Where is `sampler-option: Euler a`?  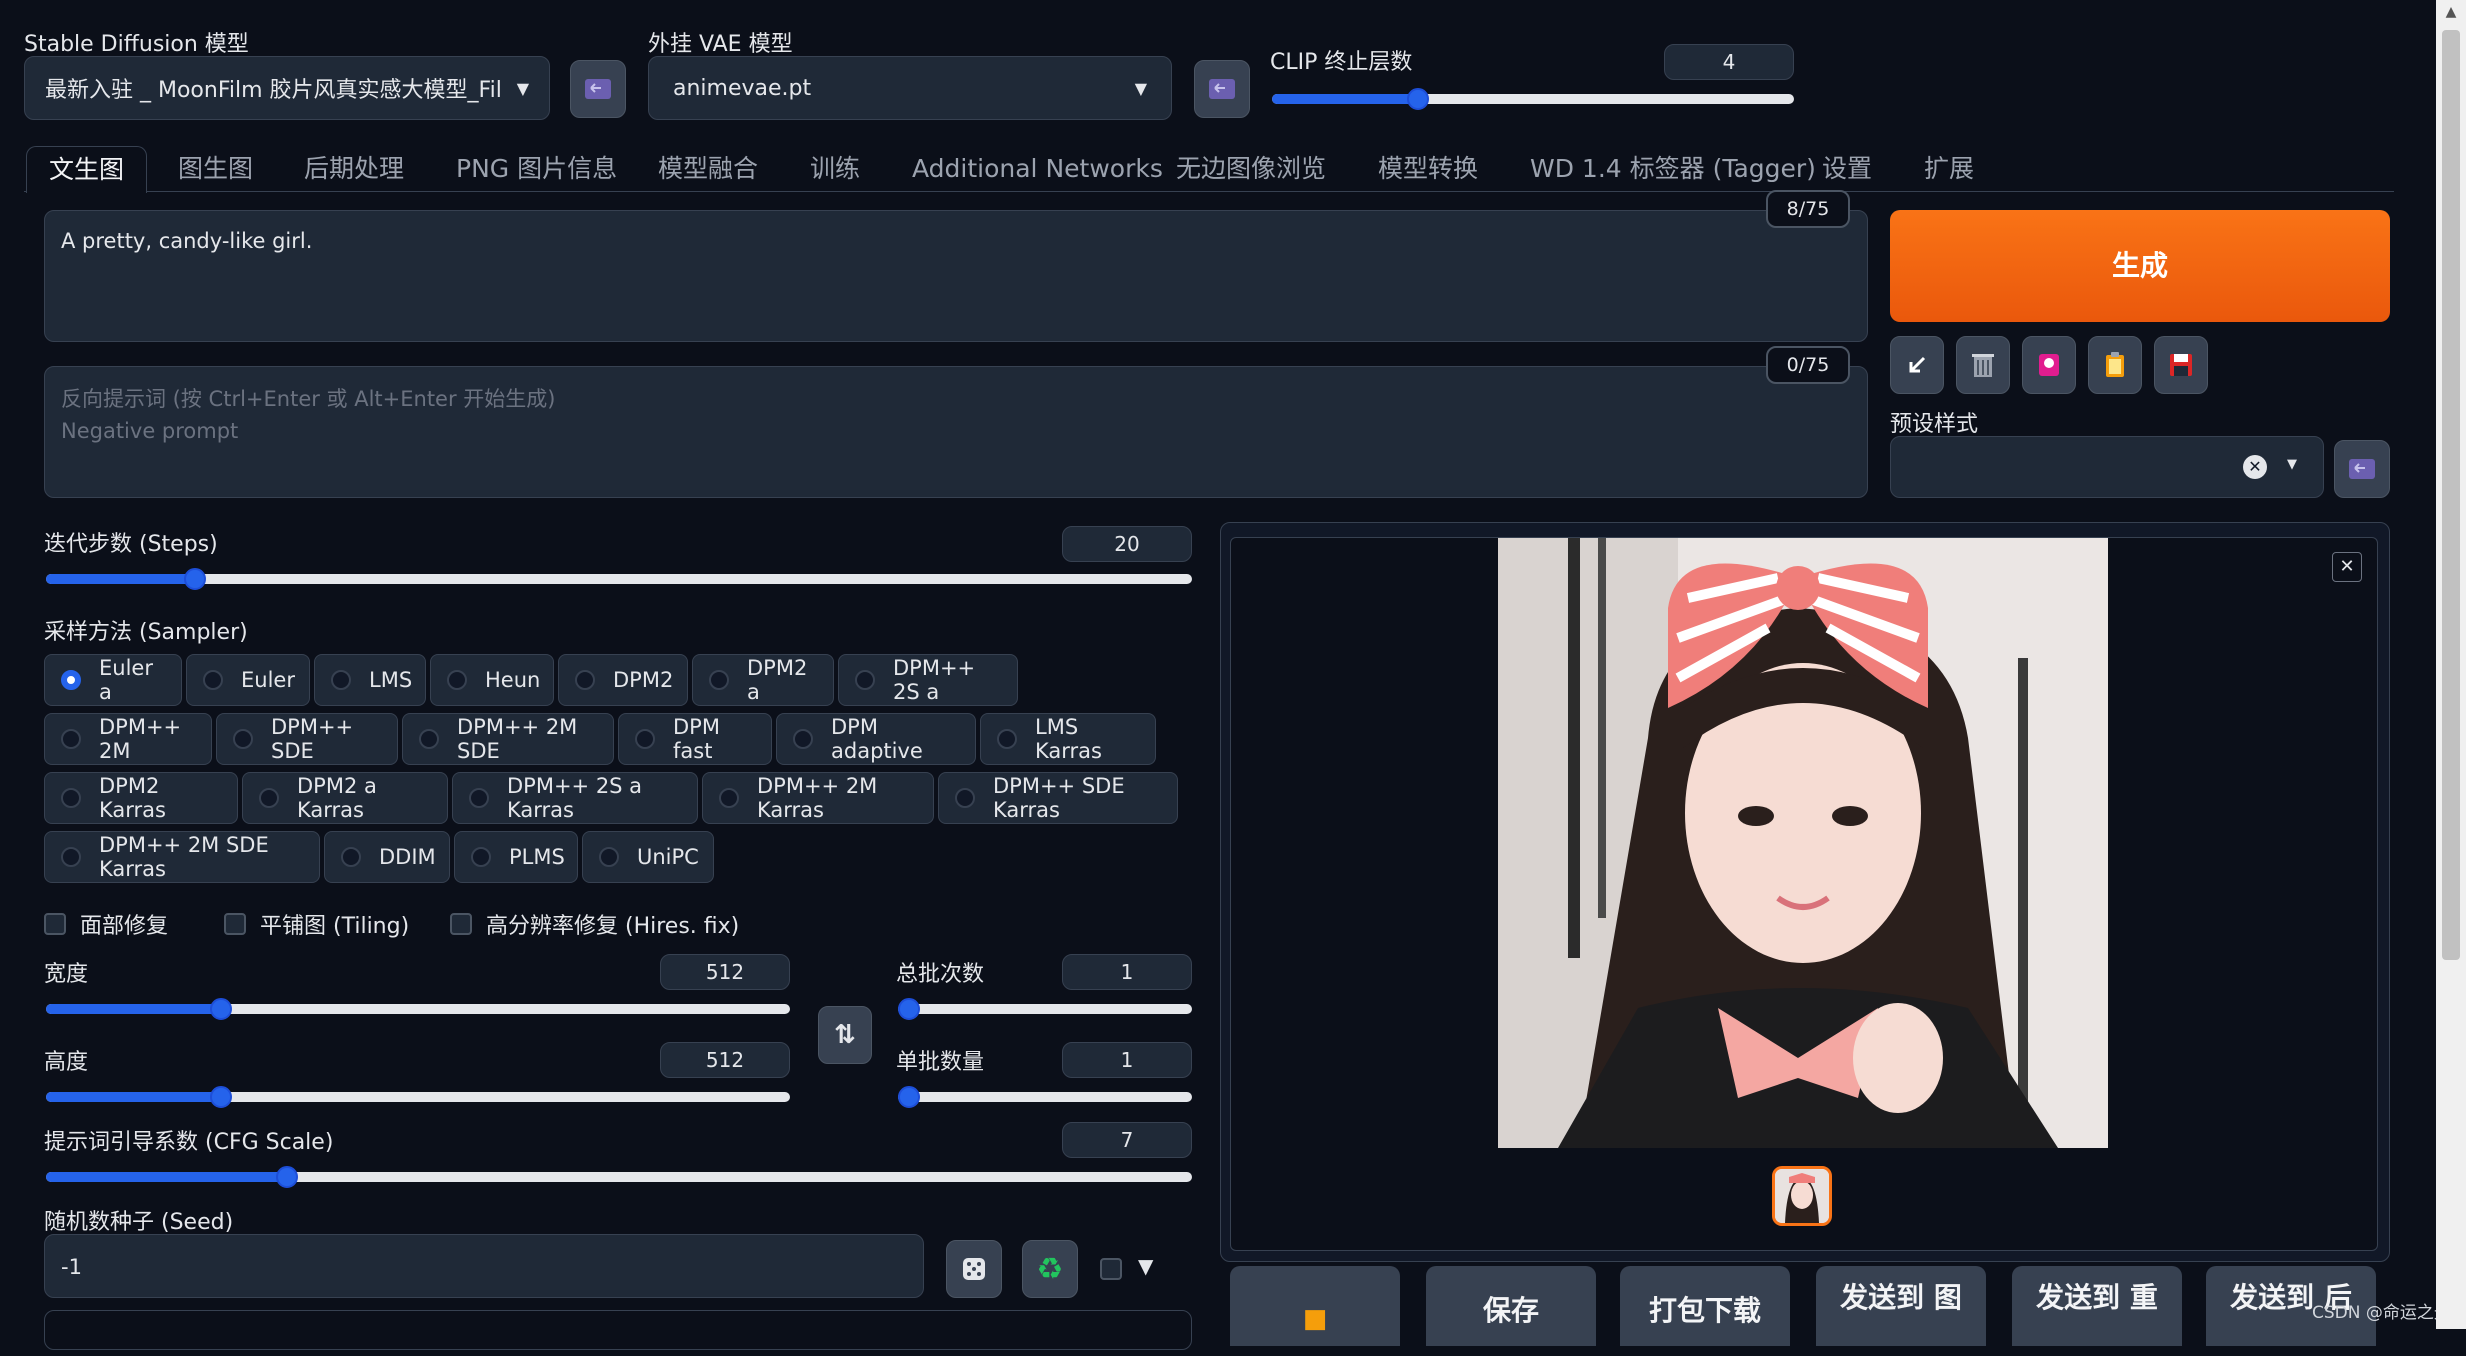 sampler-option: Euler a is located at coordinates (113, 680).